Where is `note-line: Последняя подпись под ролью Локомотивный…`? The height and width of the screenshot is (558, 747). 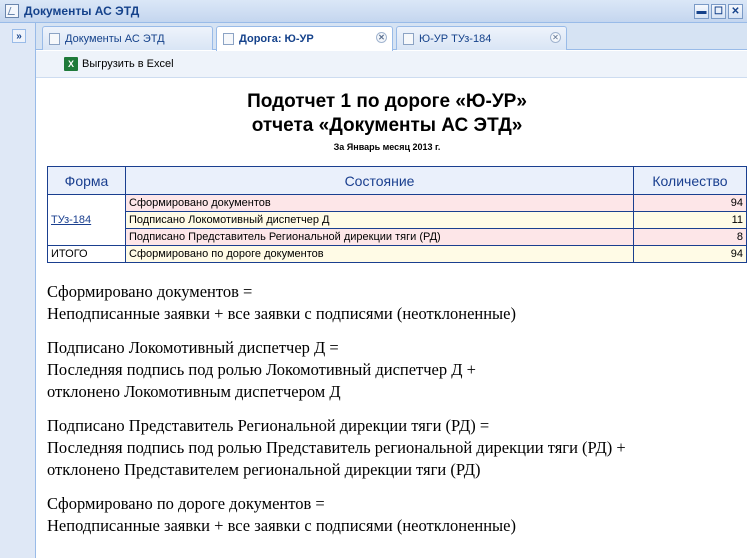 note-line: Последняя подпись под ролью Локомотивный… is located at coordinates (261, 369).